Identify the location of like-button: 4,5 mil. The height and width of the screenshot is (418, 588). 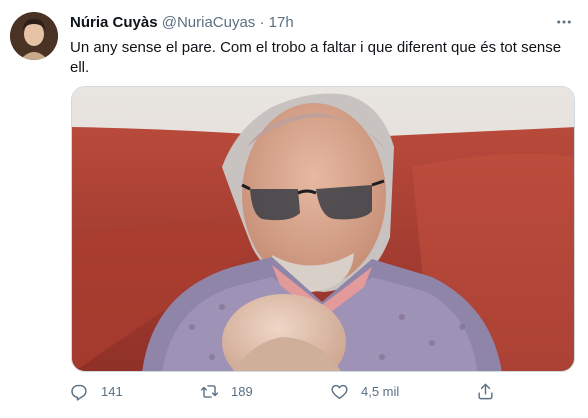
(364, 391).